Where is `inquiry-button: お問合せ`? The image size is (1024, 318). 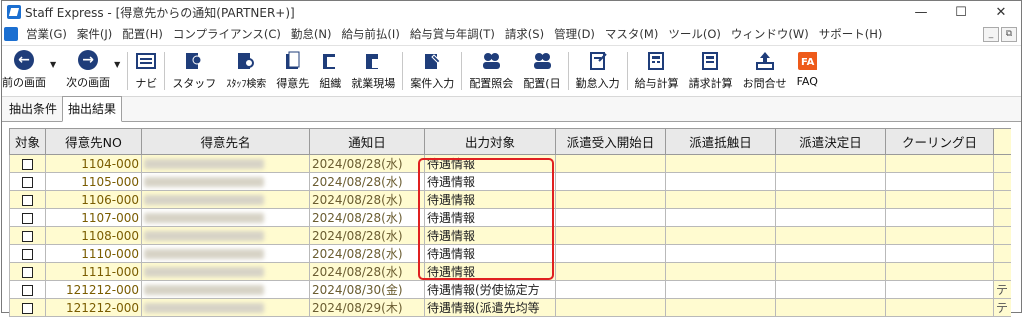
inquiry-button: お問合せ is located at coordinates (765, 71).